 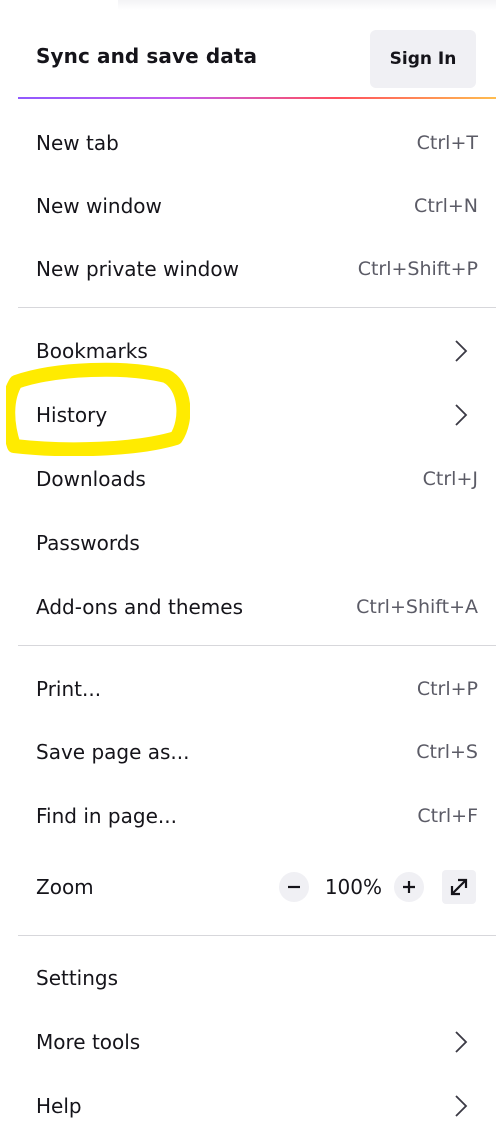 What do you see at coordinates (446, 206) in the screenshot?
I see `menu-item-shortcut: Ctrl+N` at bounding box center [446, 206].